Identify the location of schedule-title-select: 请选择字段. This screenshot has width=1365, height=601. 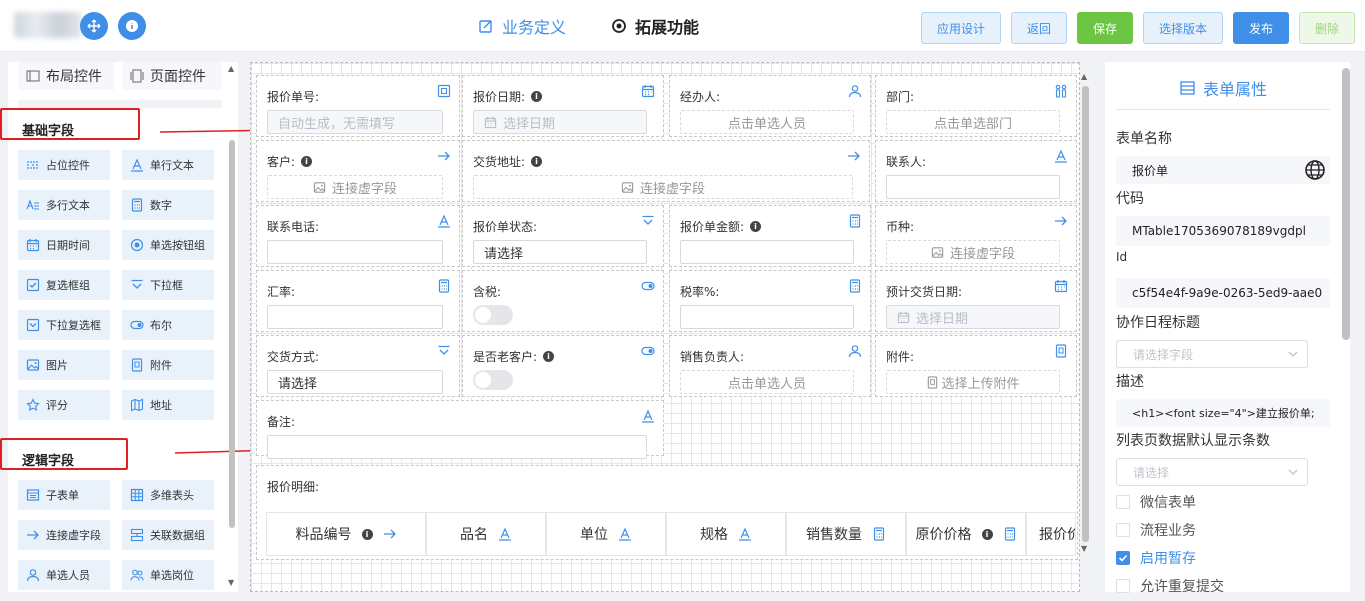
(1212, 354).